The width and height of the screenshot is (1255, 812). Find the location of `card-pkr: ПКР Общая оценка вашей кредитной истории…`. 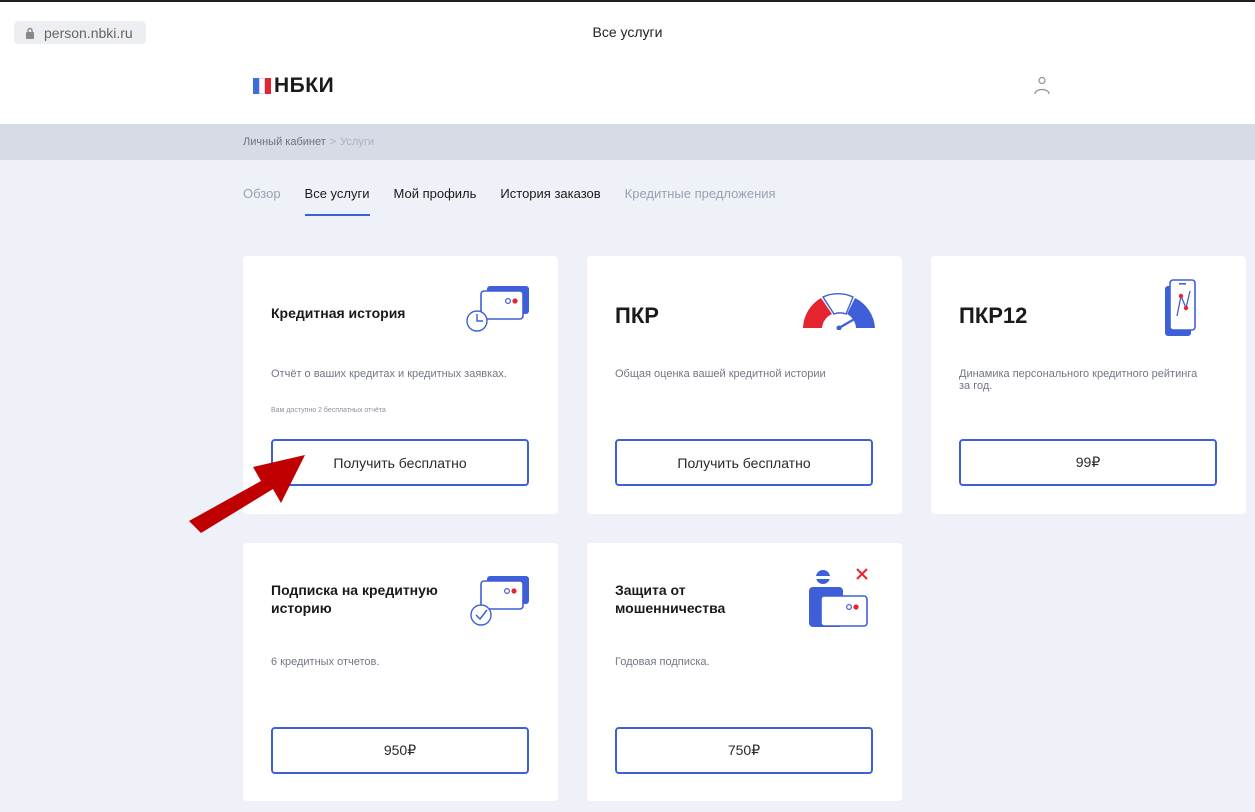

card-pkr: ПКР Общая оценка вашей кредитной истории… is located at coordinates (744, 385).